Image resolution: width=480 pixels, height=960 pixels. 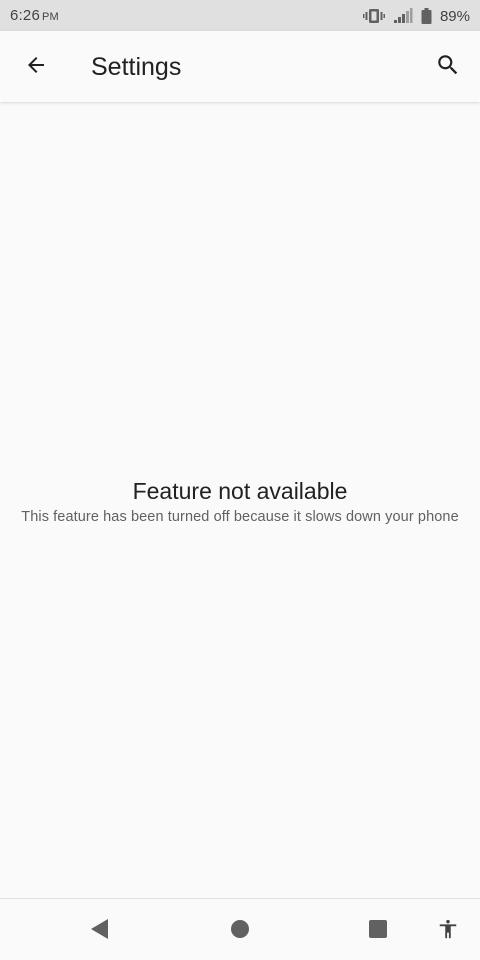 What do you see at coordinates (426, 16) in the screenshot?
I see `battery-icon` at bounding box center [426, 16].